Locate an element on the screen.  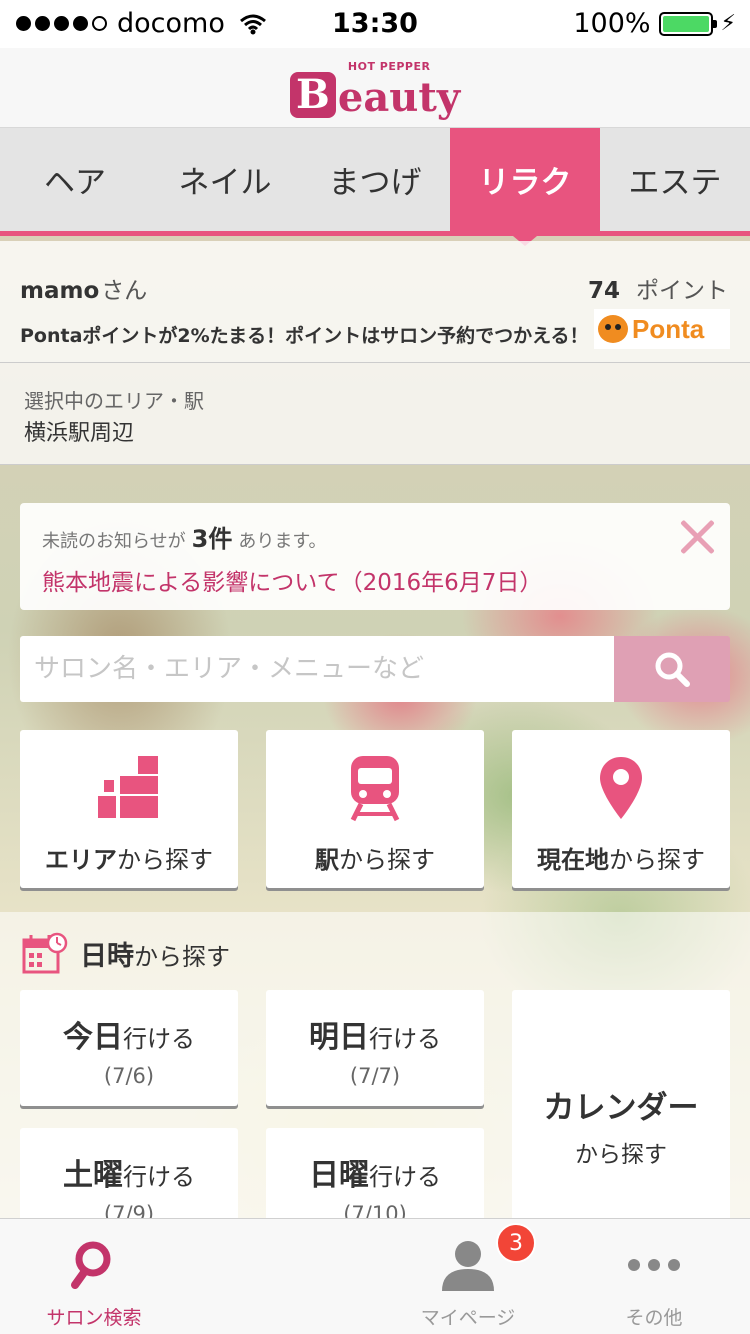
sunday-label-rest: 行ける is located at coordinates (405, 1177).